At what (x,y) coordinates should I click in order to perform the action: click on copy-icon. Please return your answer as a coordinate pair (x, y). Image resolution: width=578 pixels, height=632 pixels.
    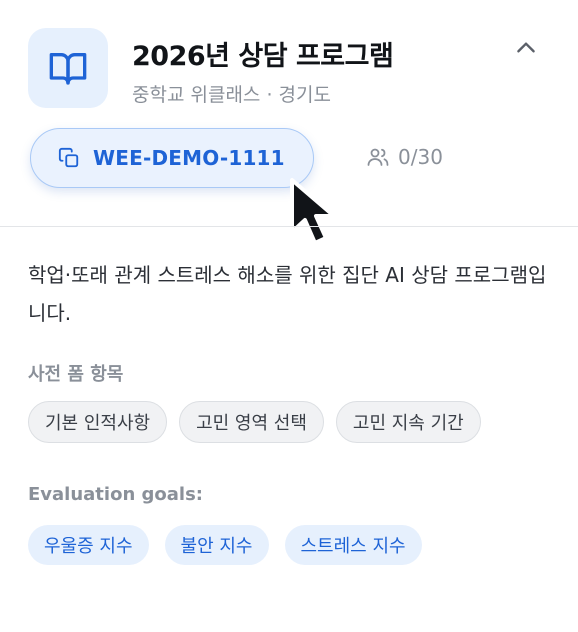
    Looking at the image, I should click on (69, 158).